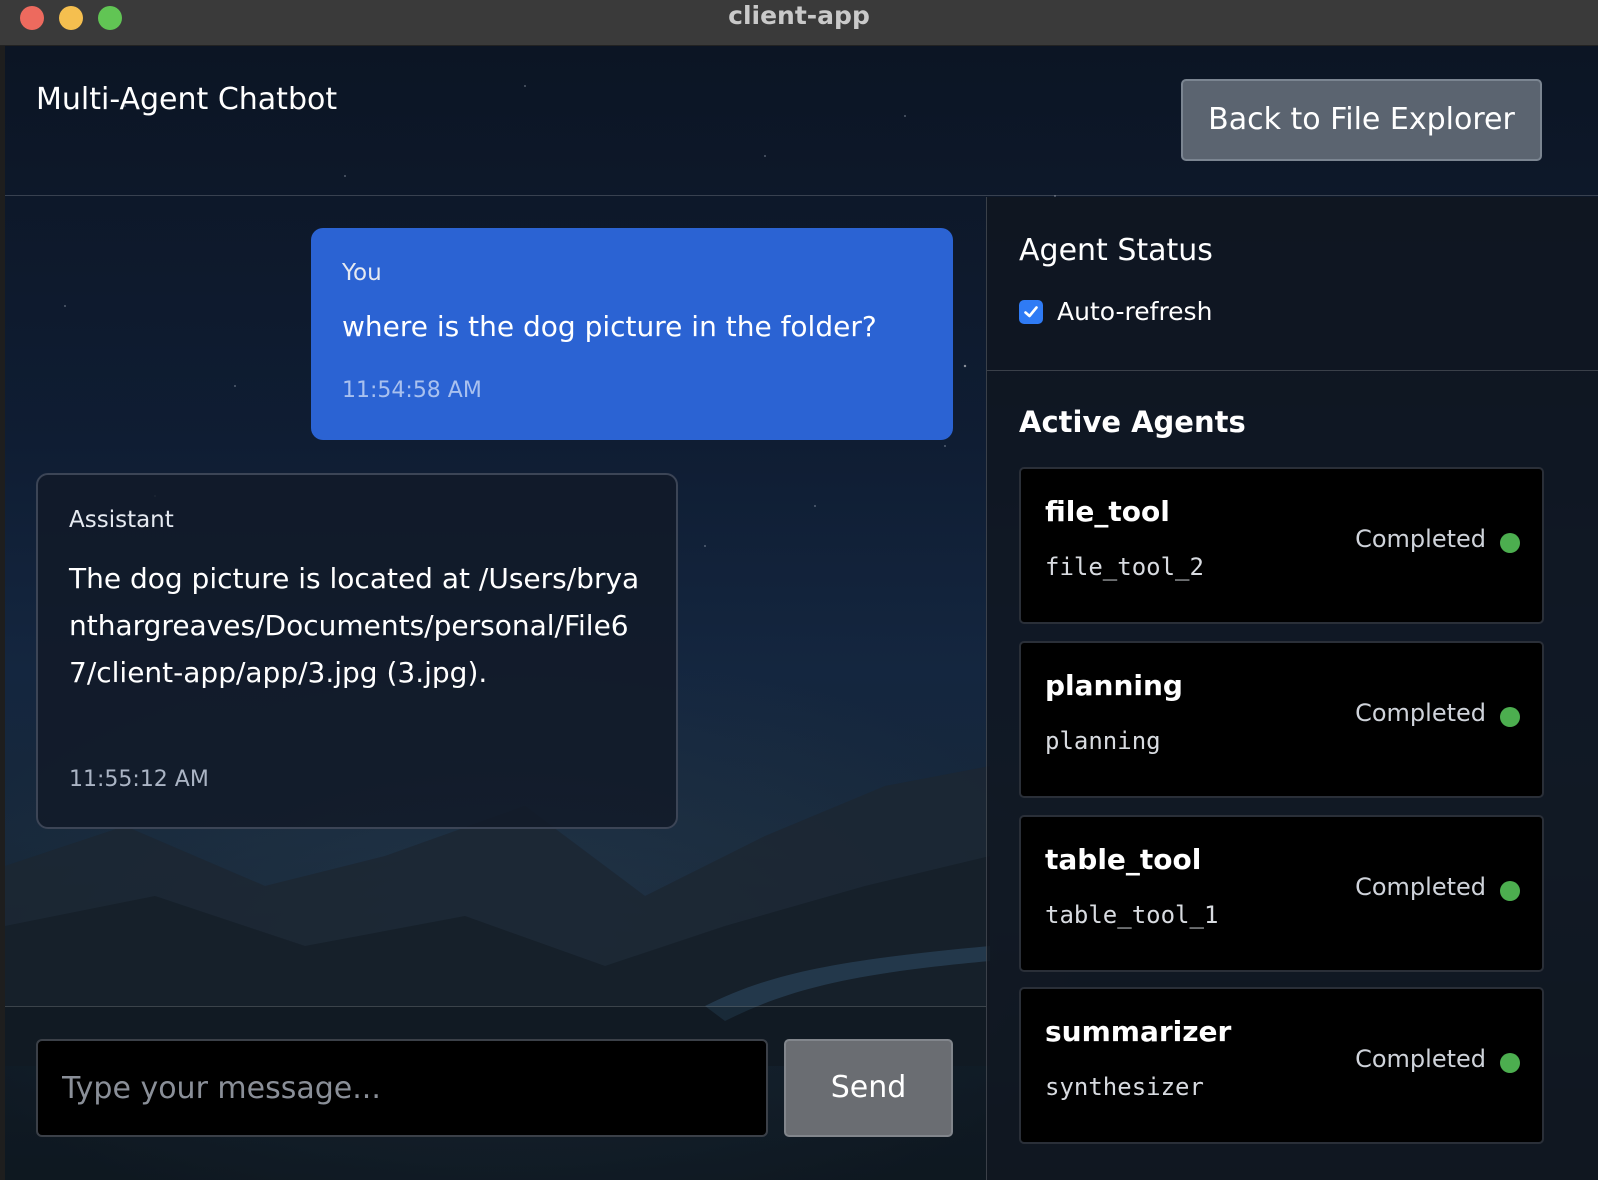 The image size is (1598, 1180). What do you see at coordinates (362, 273) in the screenshot?
I see `message-sender: You` at bounding box center [362, 273].